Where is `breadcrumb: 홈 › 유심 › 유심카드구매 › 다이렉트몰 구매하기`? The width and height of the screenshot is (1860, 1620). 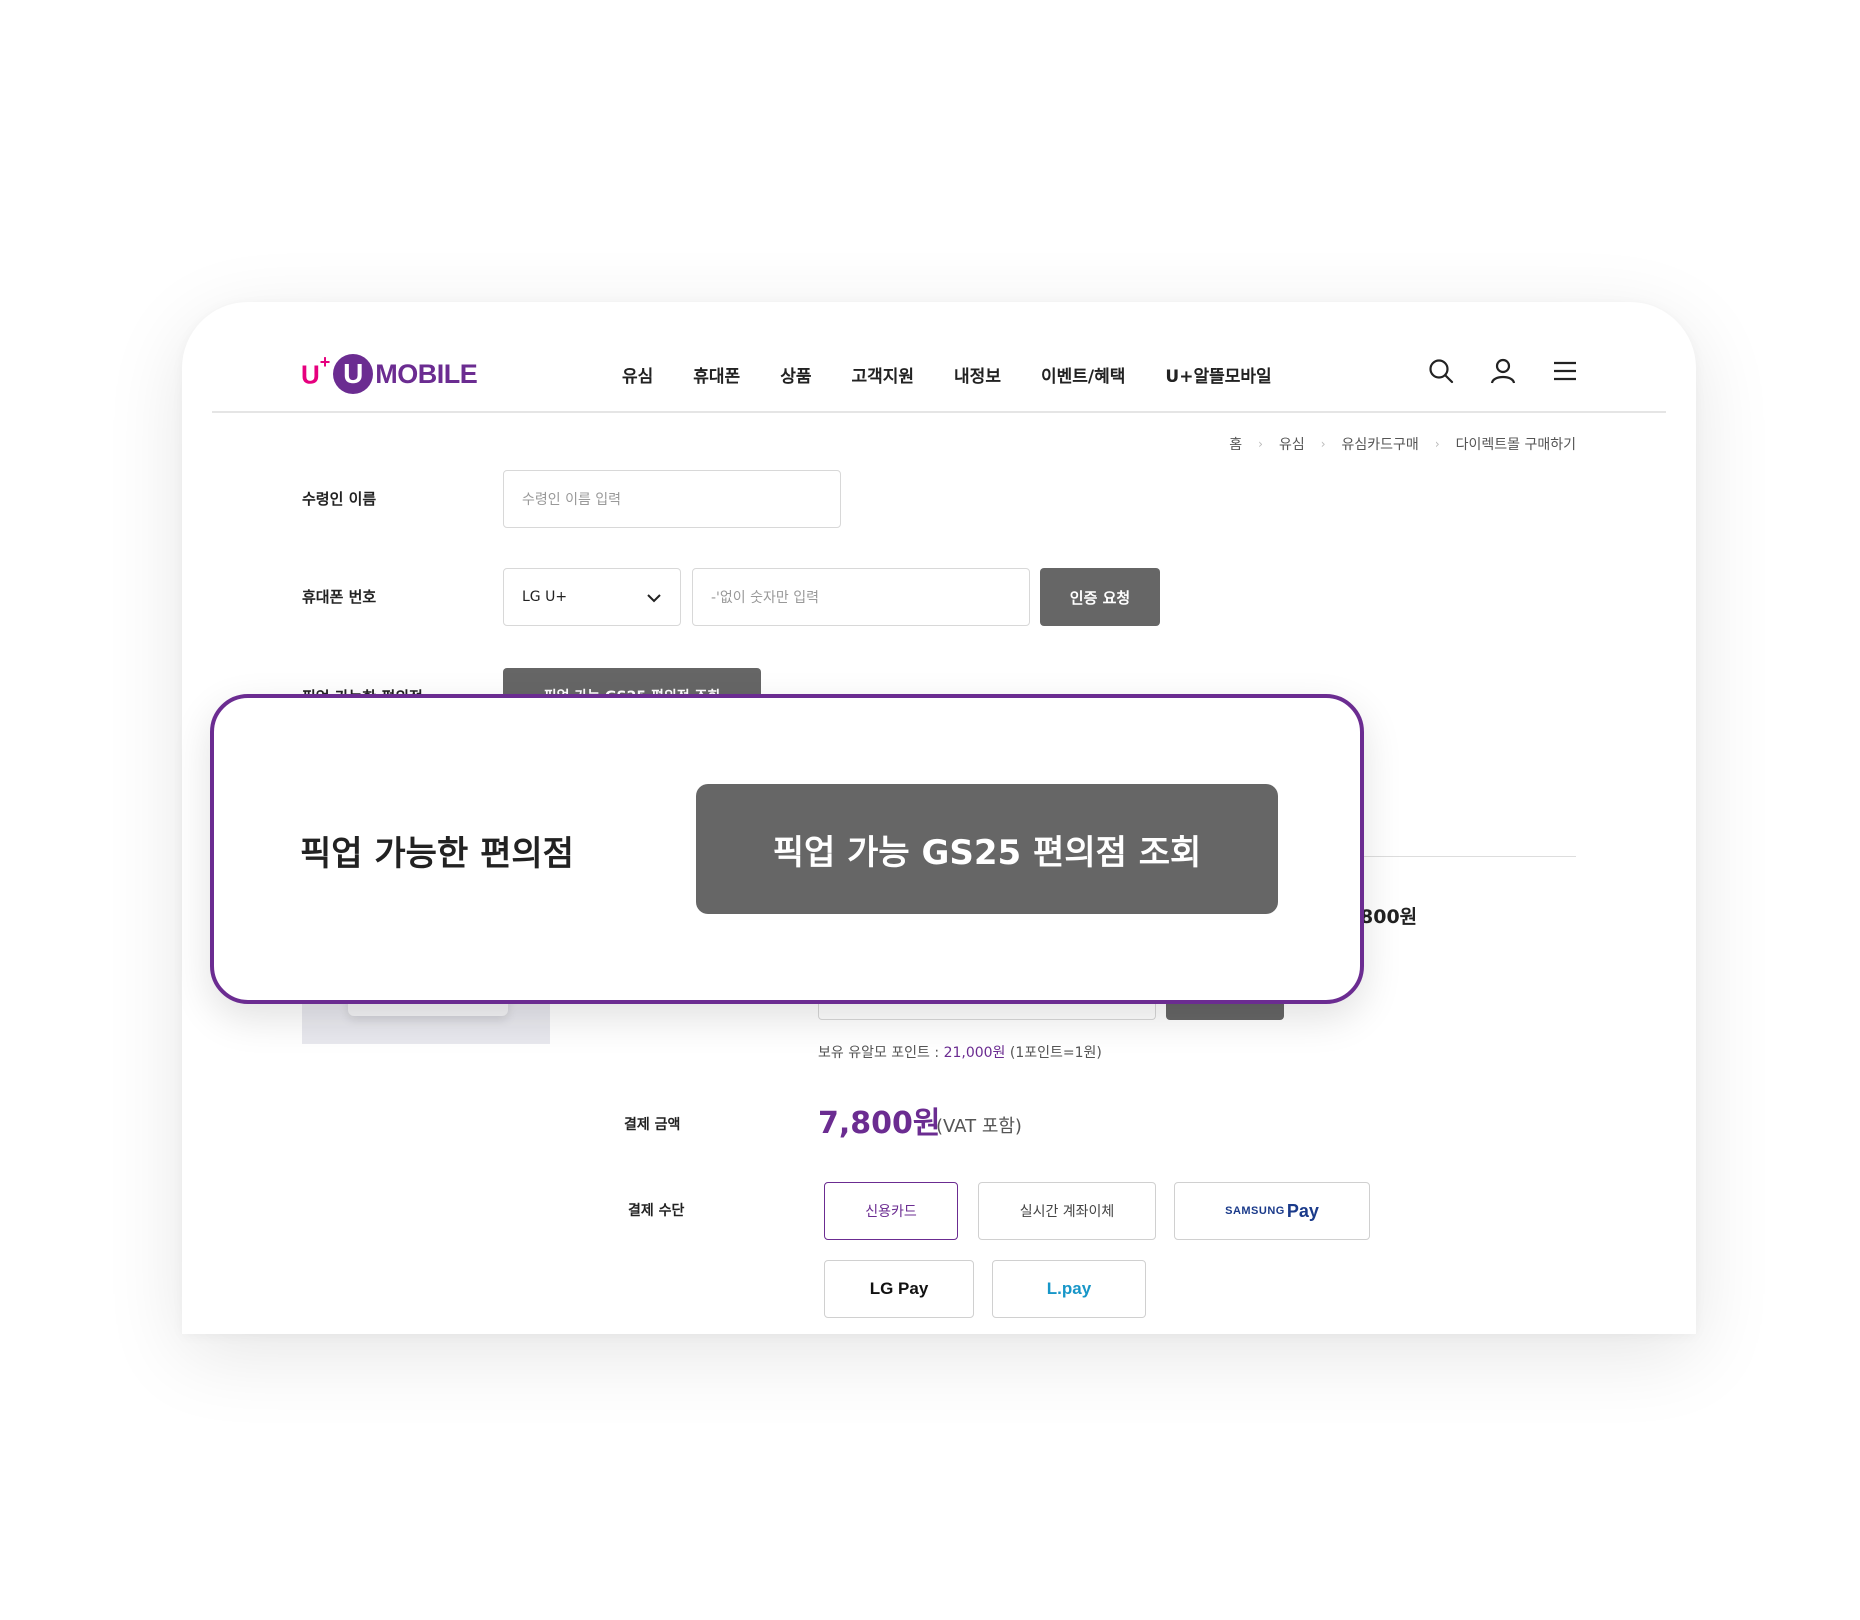
breadcrumb: 홈 › 유심 › 유심카드구매 › 다이렉트몰 구매하기 is located at coordinates (1402, 444).